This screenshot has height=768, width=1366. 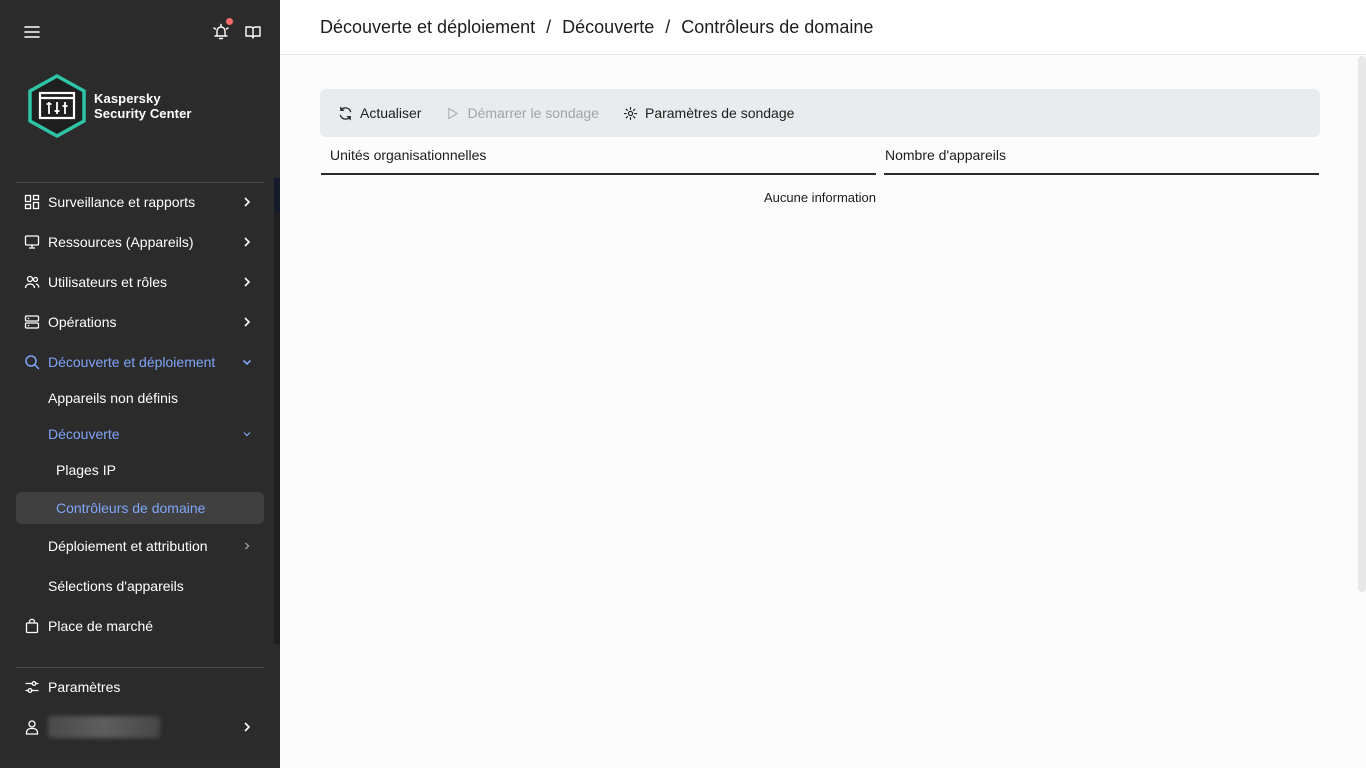 I want to click on sidebar-item-label: Découverte et déploiement, so click(x=132, y=362).